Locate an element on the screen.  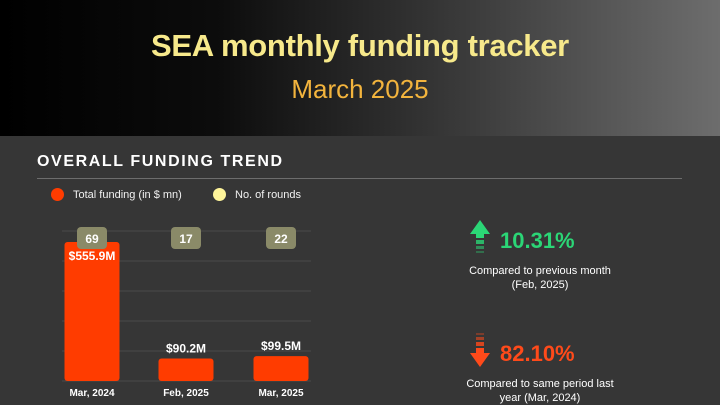
kpi-mom-value: 10.31% is located at coordinates (537, 240).